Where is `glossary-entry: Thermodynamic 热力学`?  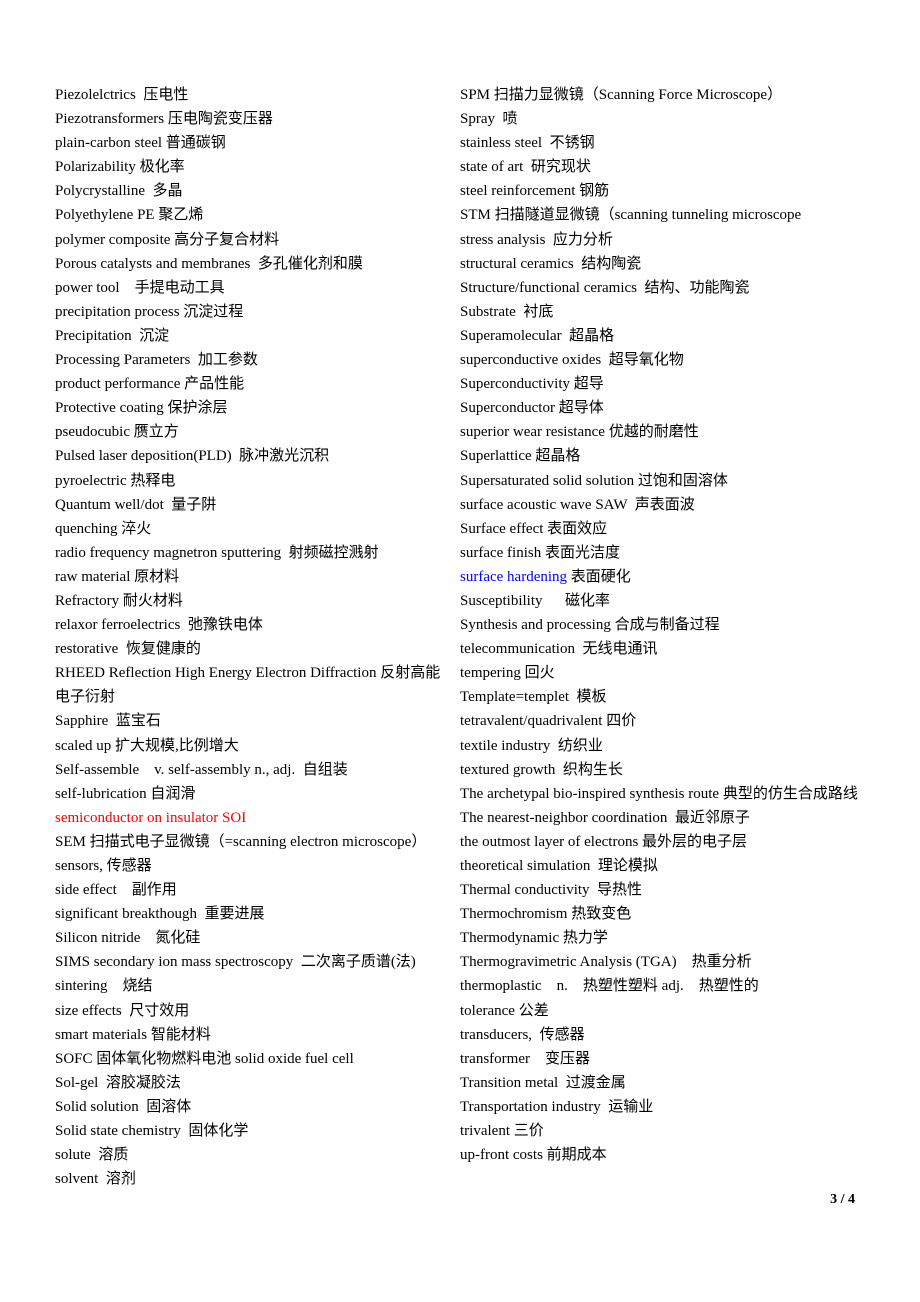 glossary-entry: Thermodynamic 热力学 is located at coordinates (660, 938).